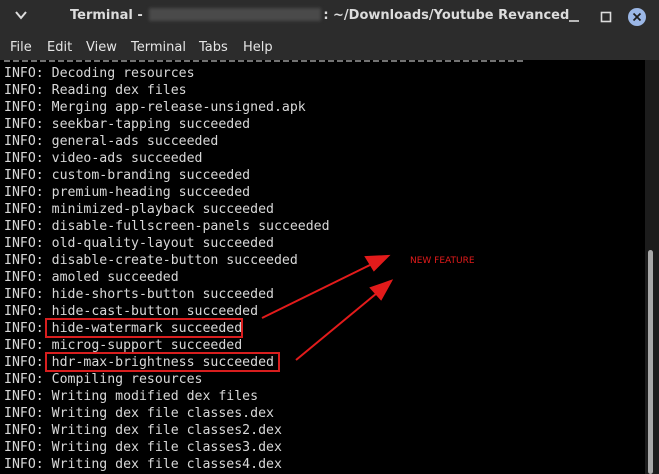 The height and width of the screenshot is (474, 659). I want to click on arrow-head-upper, so click(377, 263).